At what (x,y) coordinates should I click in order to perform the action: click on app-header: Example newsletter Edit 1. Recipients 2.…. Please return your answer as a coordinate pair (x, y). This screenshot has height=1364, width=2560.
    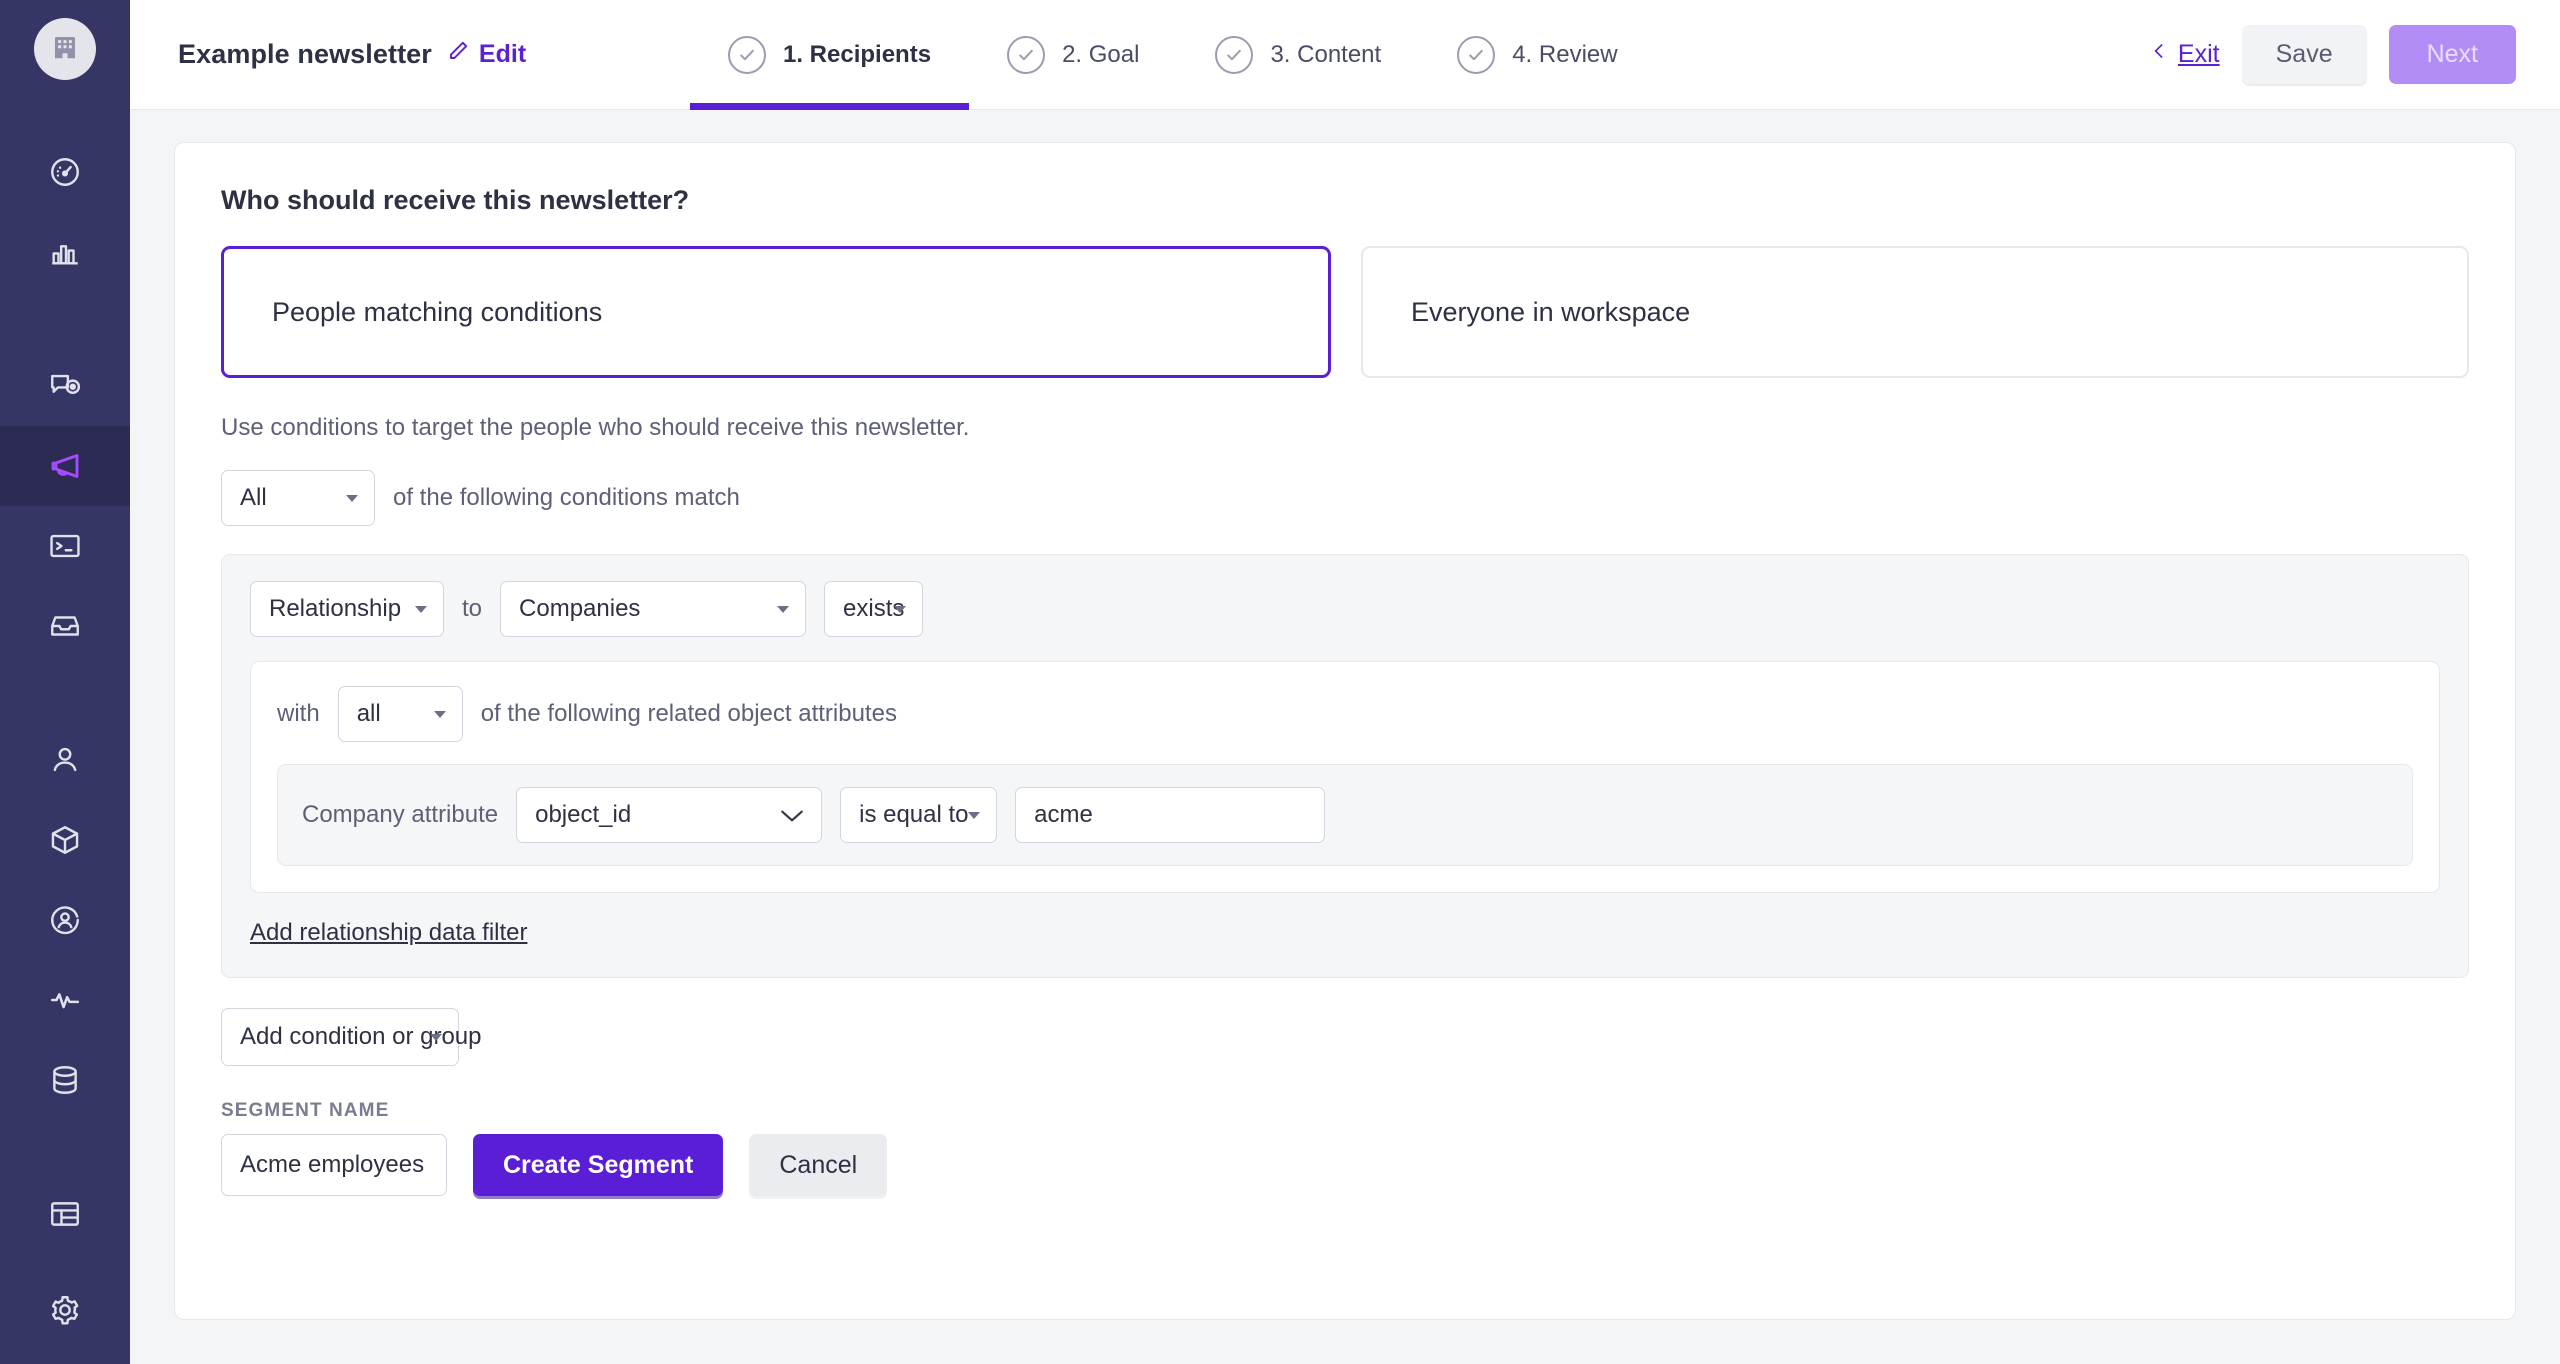
    Looking at the image, I should click on (1345, 55).